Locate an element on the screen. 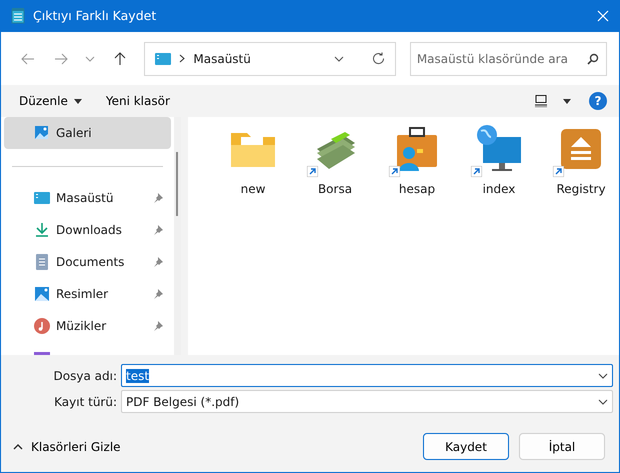  gallery-icon is located at coordinates (42, 133).